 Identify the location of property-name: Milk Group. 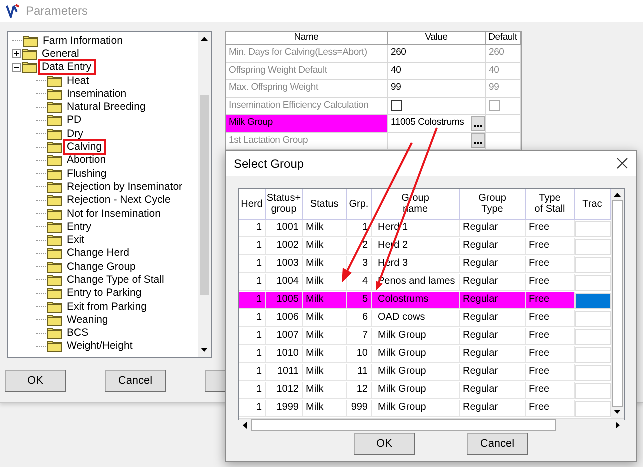
(307, 123).